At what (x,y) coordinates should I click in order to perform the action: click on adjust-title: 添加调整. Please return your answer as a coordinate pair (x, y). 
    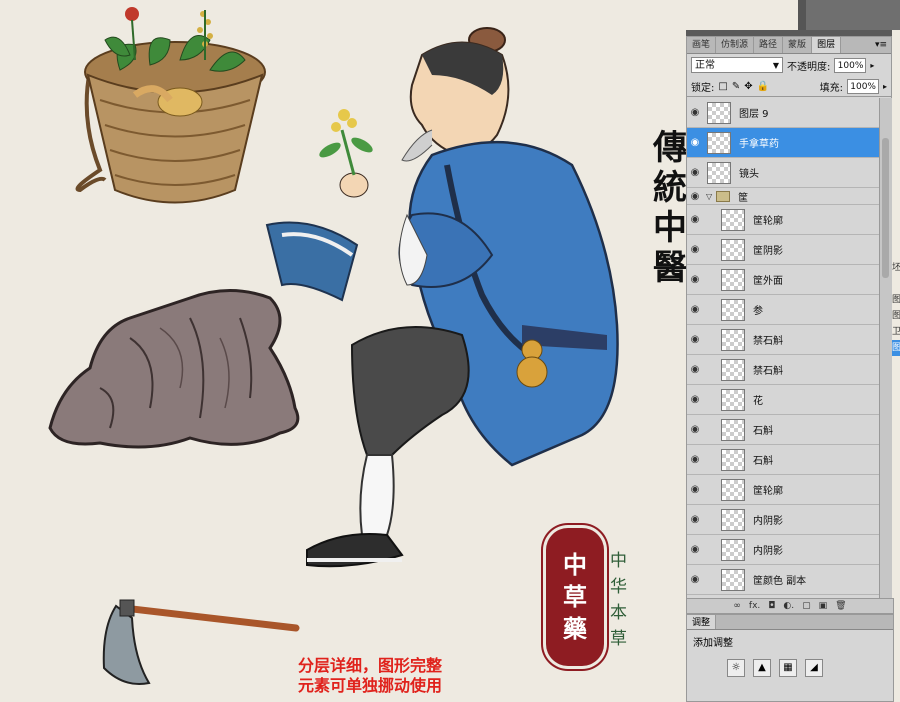
    Looking at the image, I should click on (713, 643).